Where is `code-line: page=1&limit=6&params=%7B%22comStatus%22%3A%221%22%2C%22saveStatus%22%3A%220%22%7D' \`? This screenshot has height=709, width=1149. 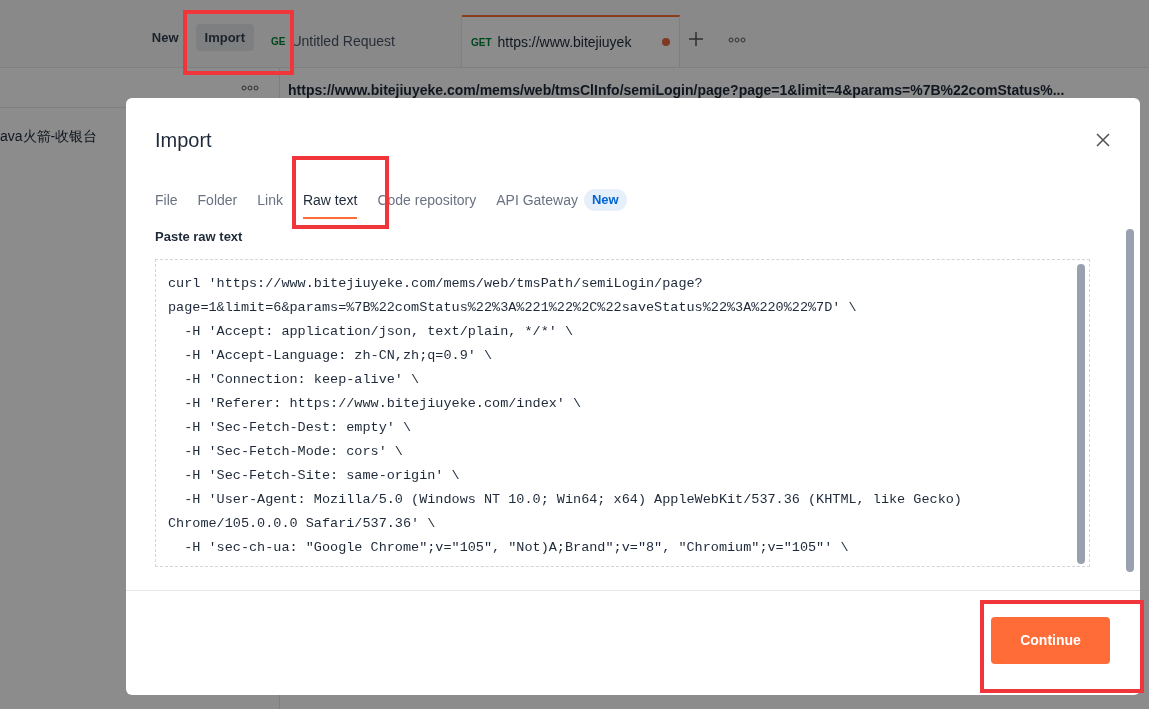
code-line: page=1&limit=6&params=%7B%22comStatus%22%3A%221%22%2C%22saveStatus%22%3A%220%22%7D' \ is located at coordinates (513, 307).